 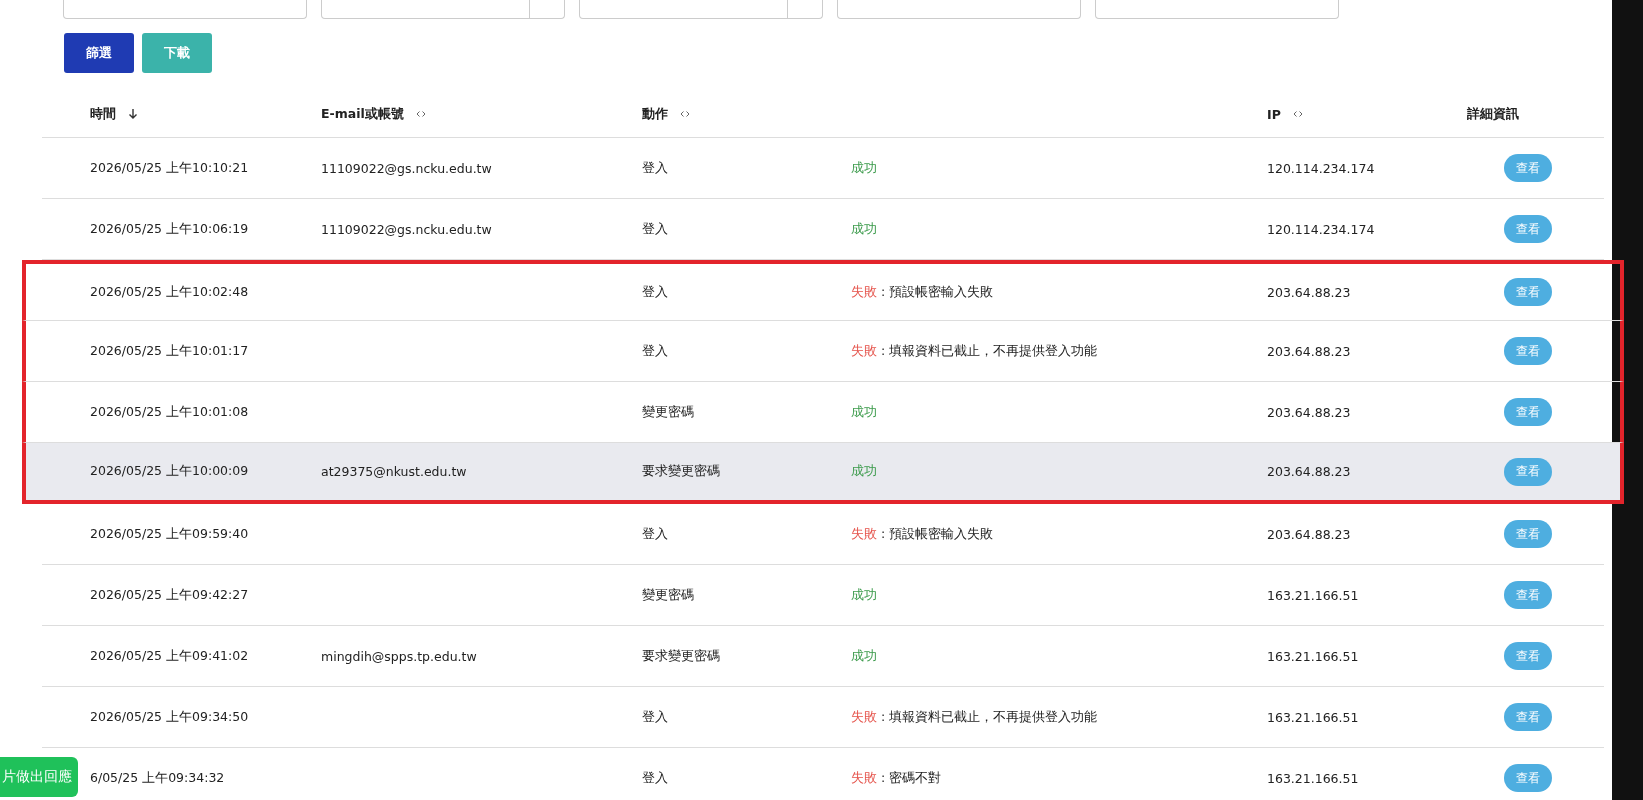 What do you see at coordinates (169, 351) in the screenshot?
I see `time-text: 2026/05/25 上午10:01:17` at bounding box center [169, 351].